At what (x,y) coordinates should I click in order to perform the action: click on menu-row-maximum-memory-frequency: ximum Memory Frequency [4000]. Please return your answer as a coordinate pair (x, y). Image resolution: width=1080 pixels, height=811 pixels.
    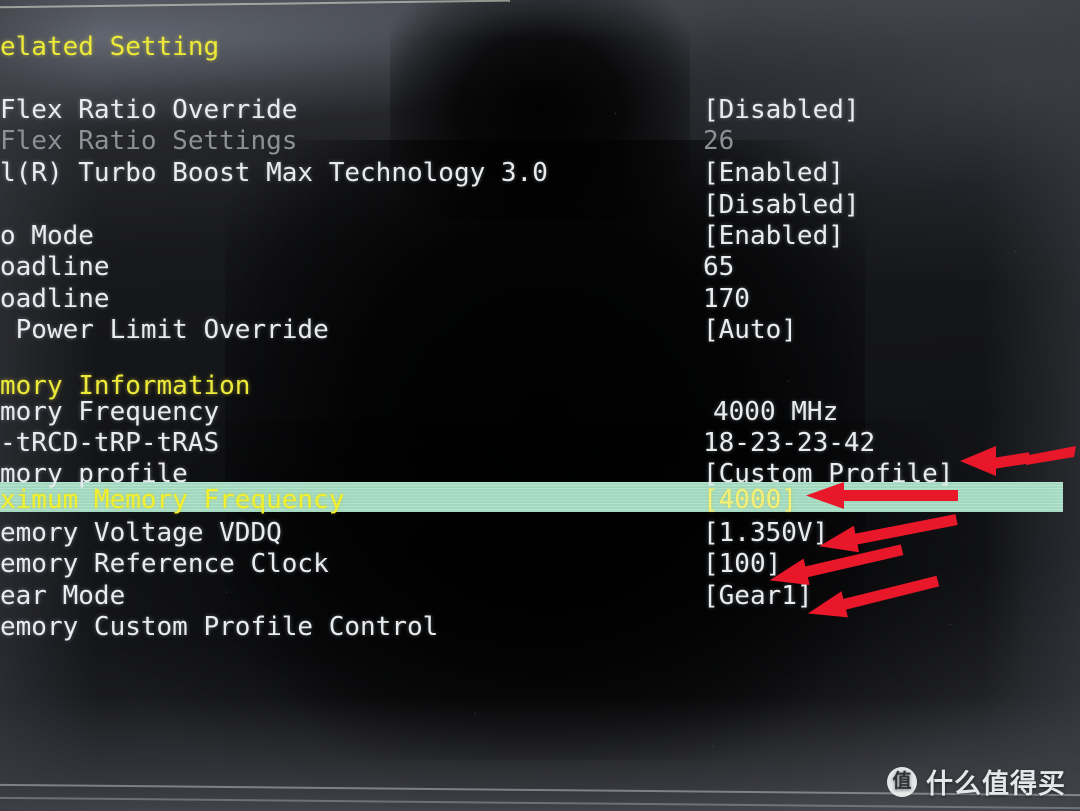
    Looking at the image, I should click on (540, 501).